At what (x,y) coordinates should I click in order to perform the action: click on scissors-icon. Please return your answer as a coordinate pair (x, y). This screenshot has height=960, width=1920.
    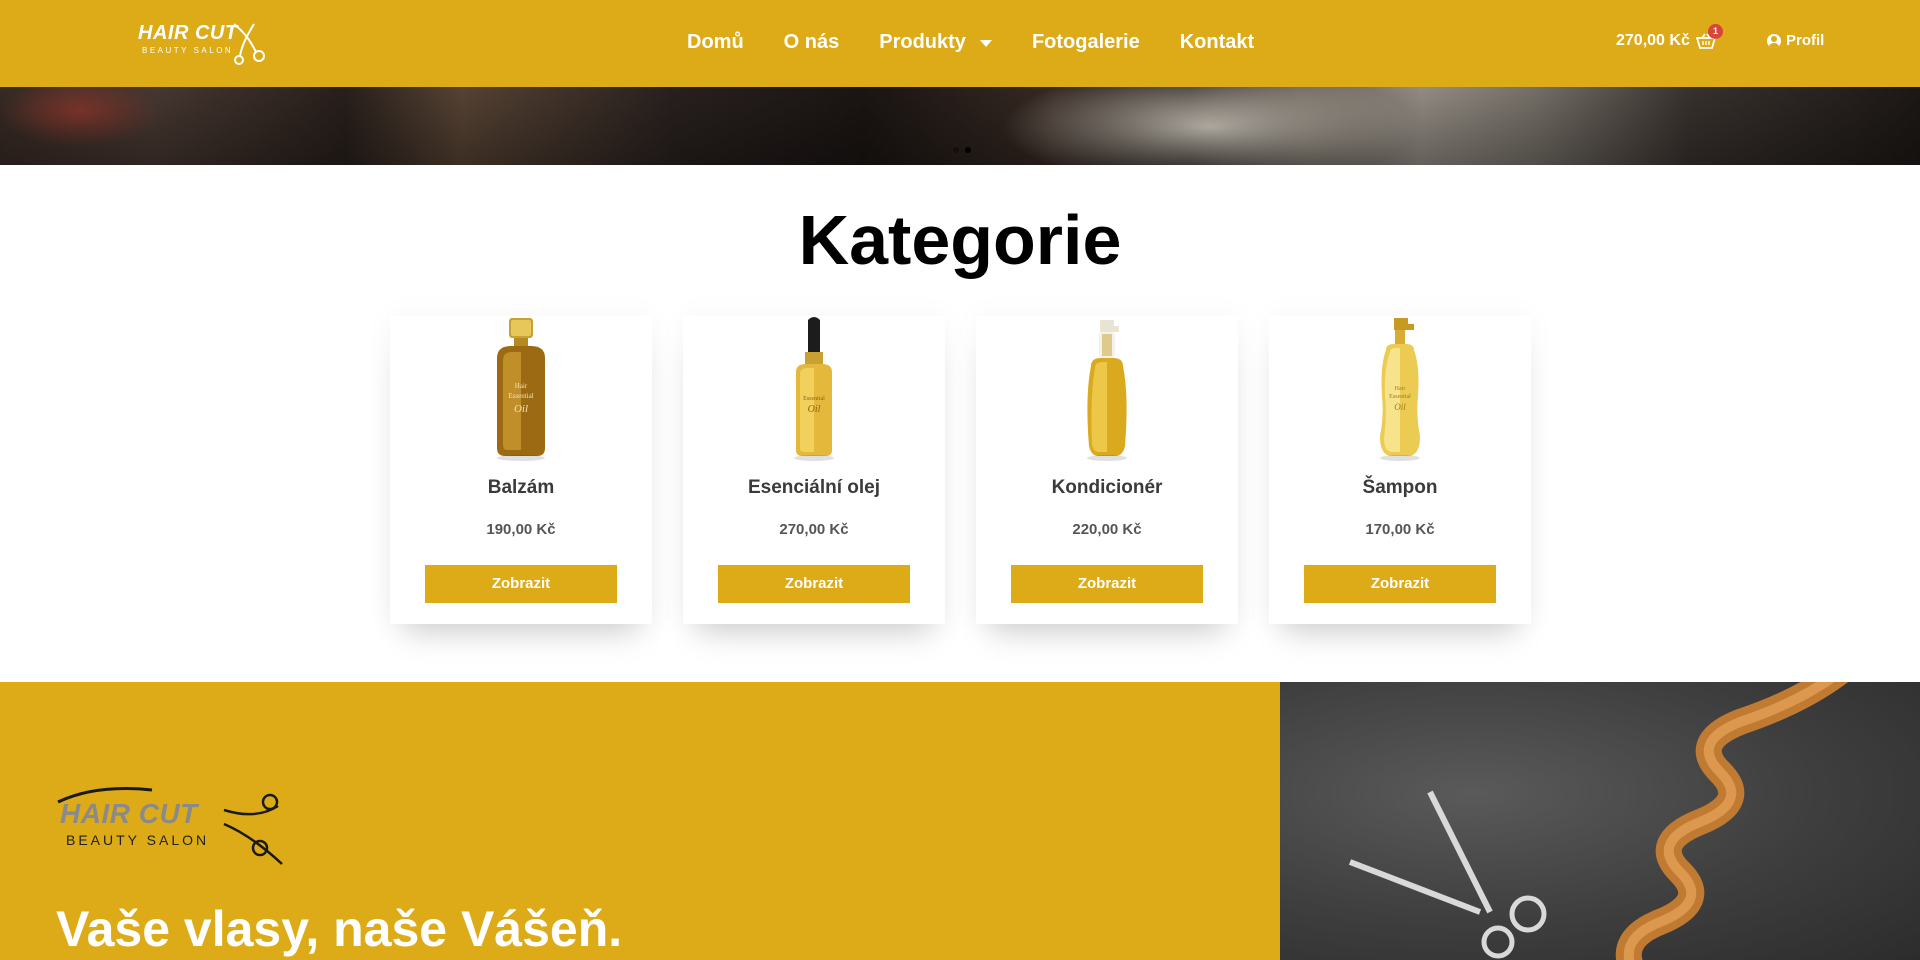
    Looking at the image, I should click on (249, 44).